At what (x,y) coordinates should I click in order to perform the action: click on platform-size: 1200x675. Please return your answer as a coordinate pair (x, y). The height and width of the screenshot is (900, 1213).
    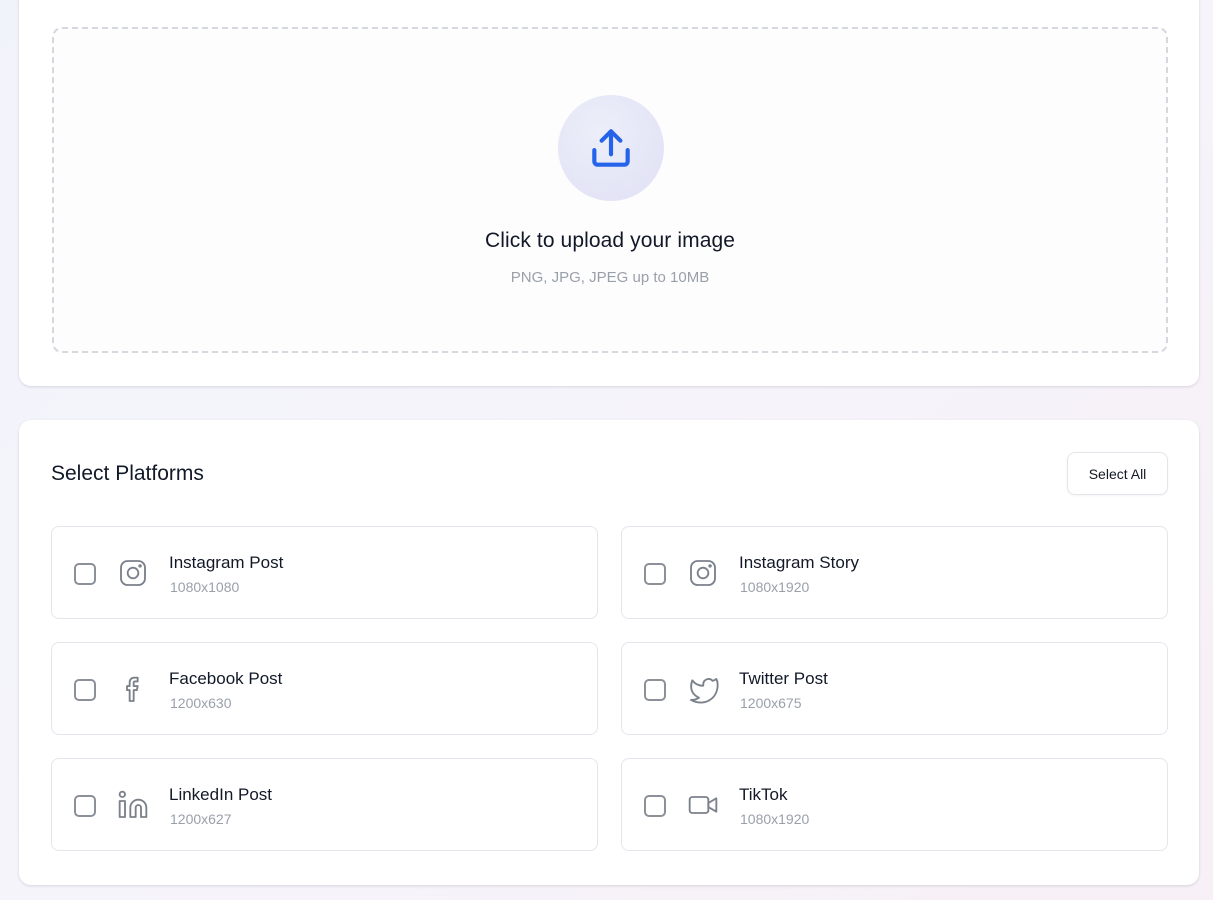
    Looking at the image, I should click on (771, 703).